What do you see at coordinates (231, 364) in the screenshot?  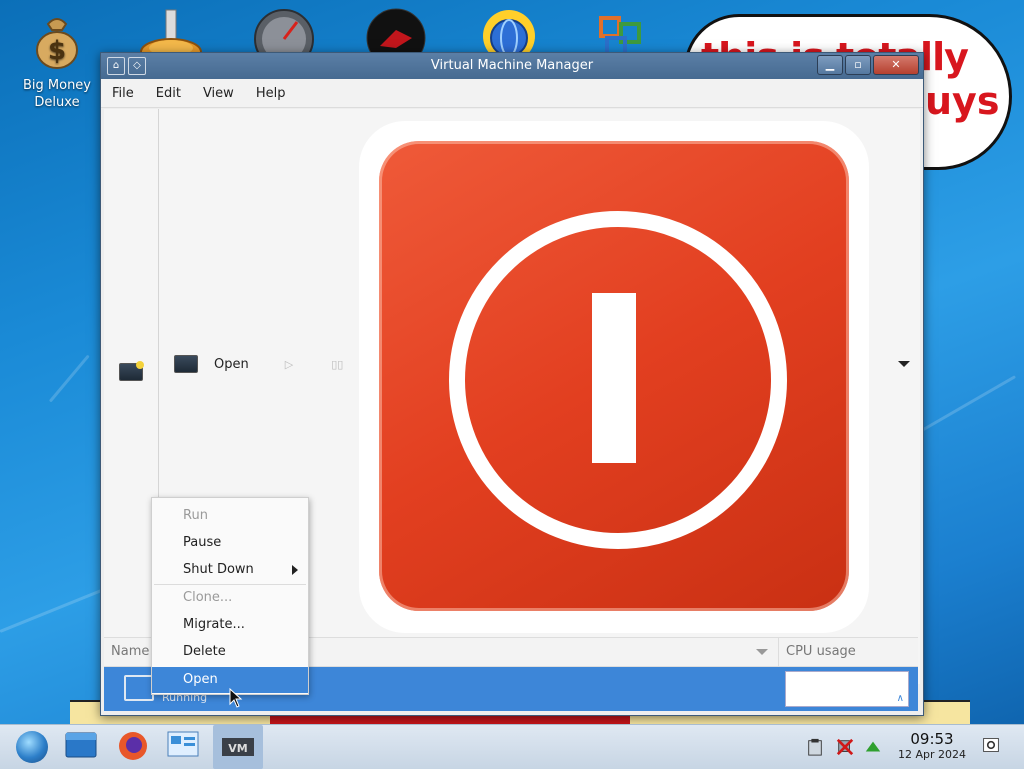 I see `open-button: Open` at bounding box center [231, 364].